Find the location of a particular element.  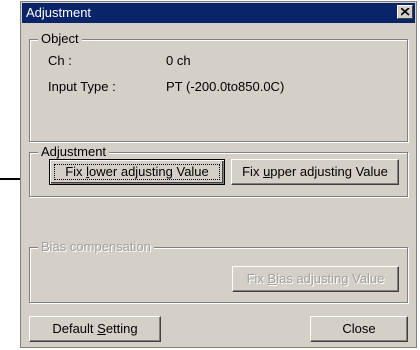

fix-lower-label-pre: Fix is located at coordinates (76, 171).